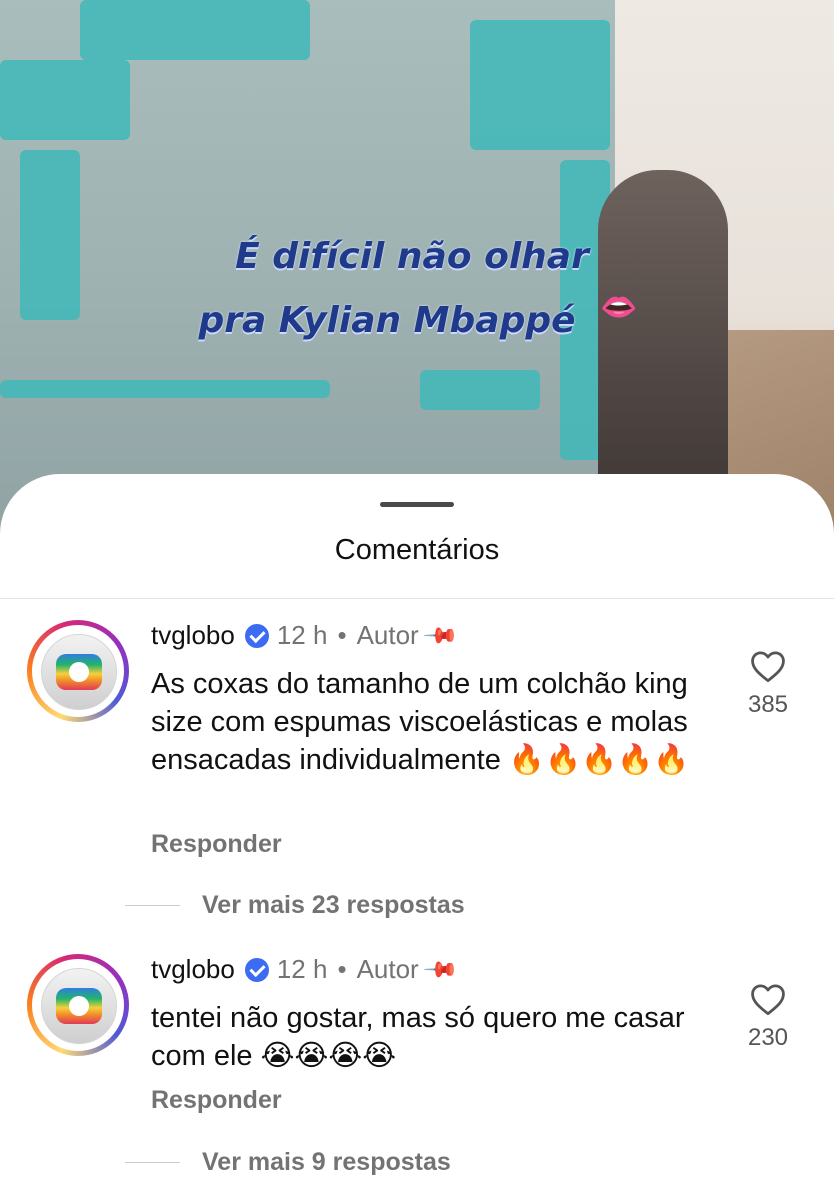  Describe the element at coordinates (768, 1037) in the screenshot. I see `like-count: 230` at that location.